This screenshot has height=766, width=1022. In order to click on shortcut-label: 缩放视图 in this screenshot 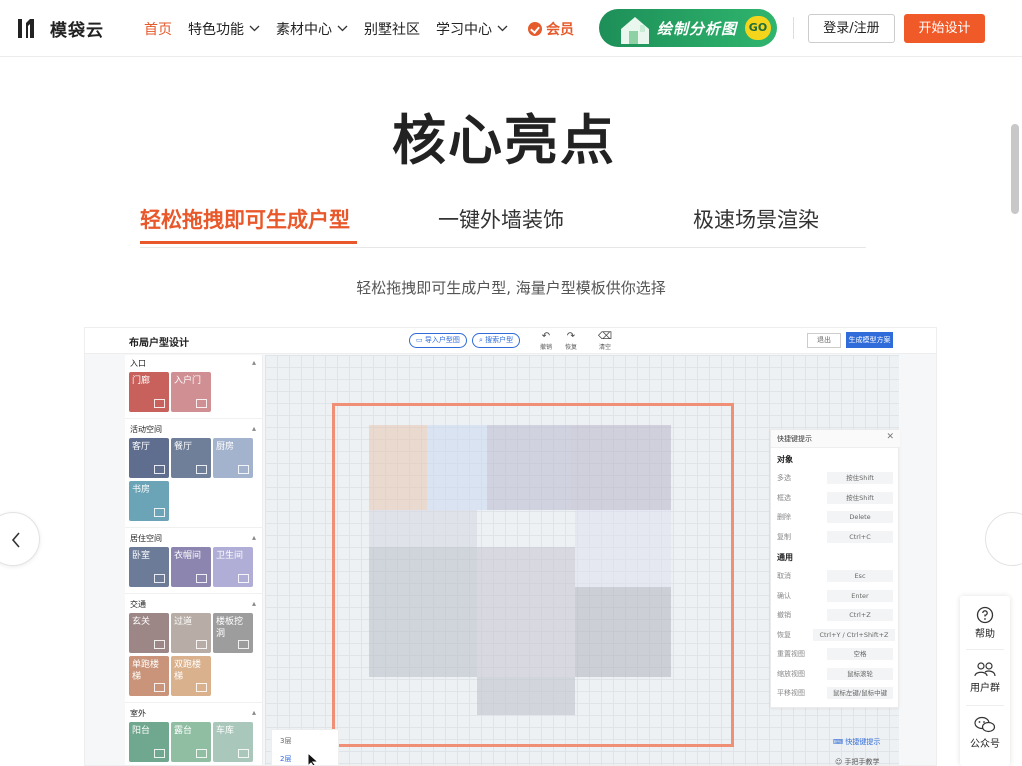, I will do `click(791, 673)`.